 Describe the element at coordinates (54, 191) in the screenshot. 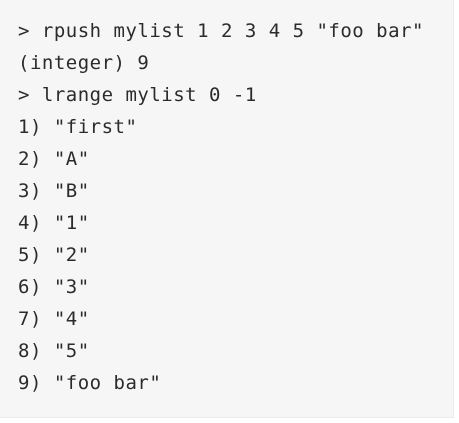

I see `list-item: 3) "B"` at that location.